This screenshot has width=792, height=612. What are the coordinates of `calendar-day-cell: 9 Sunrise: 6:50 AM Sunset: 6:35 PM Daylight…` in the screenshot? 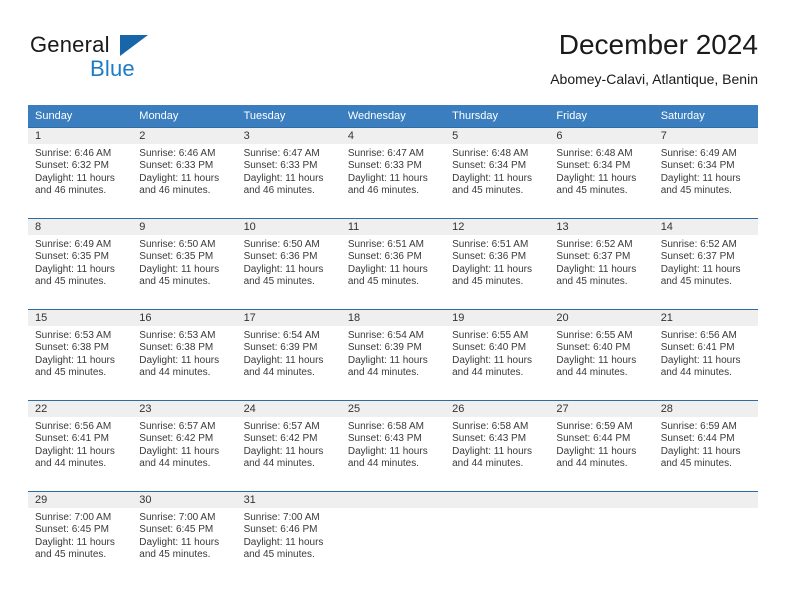 It's located at (184, 264).